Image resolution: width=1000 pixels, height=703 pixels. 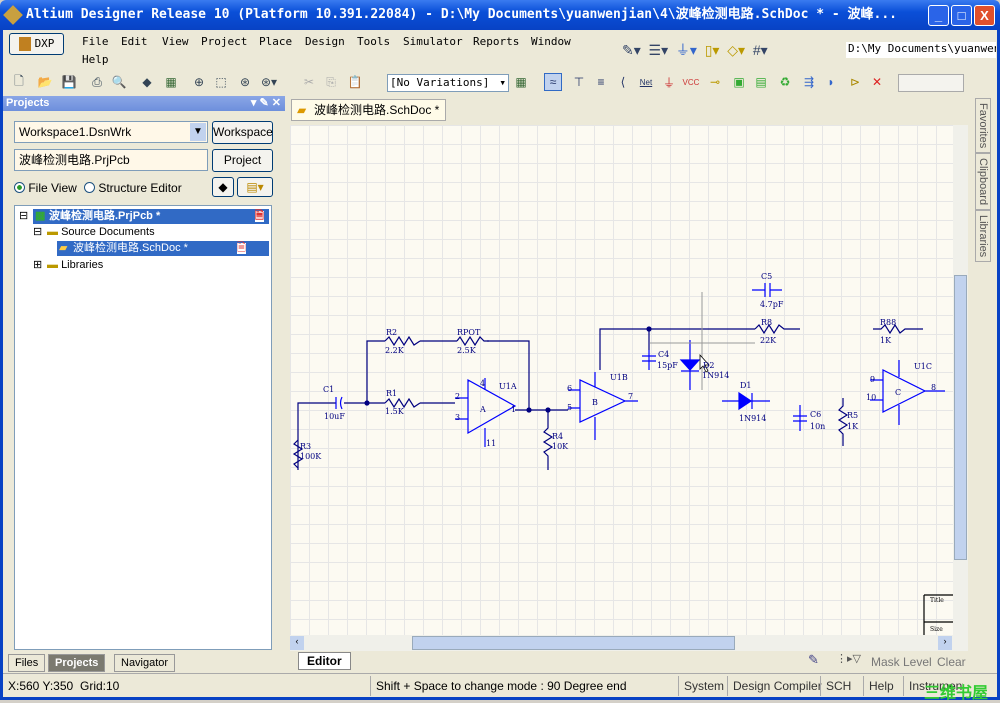 I want to click on bus-entry-icon: ⟨, so click(x=623, y=82).